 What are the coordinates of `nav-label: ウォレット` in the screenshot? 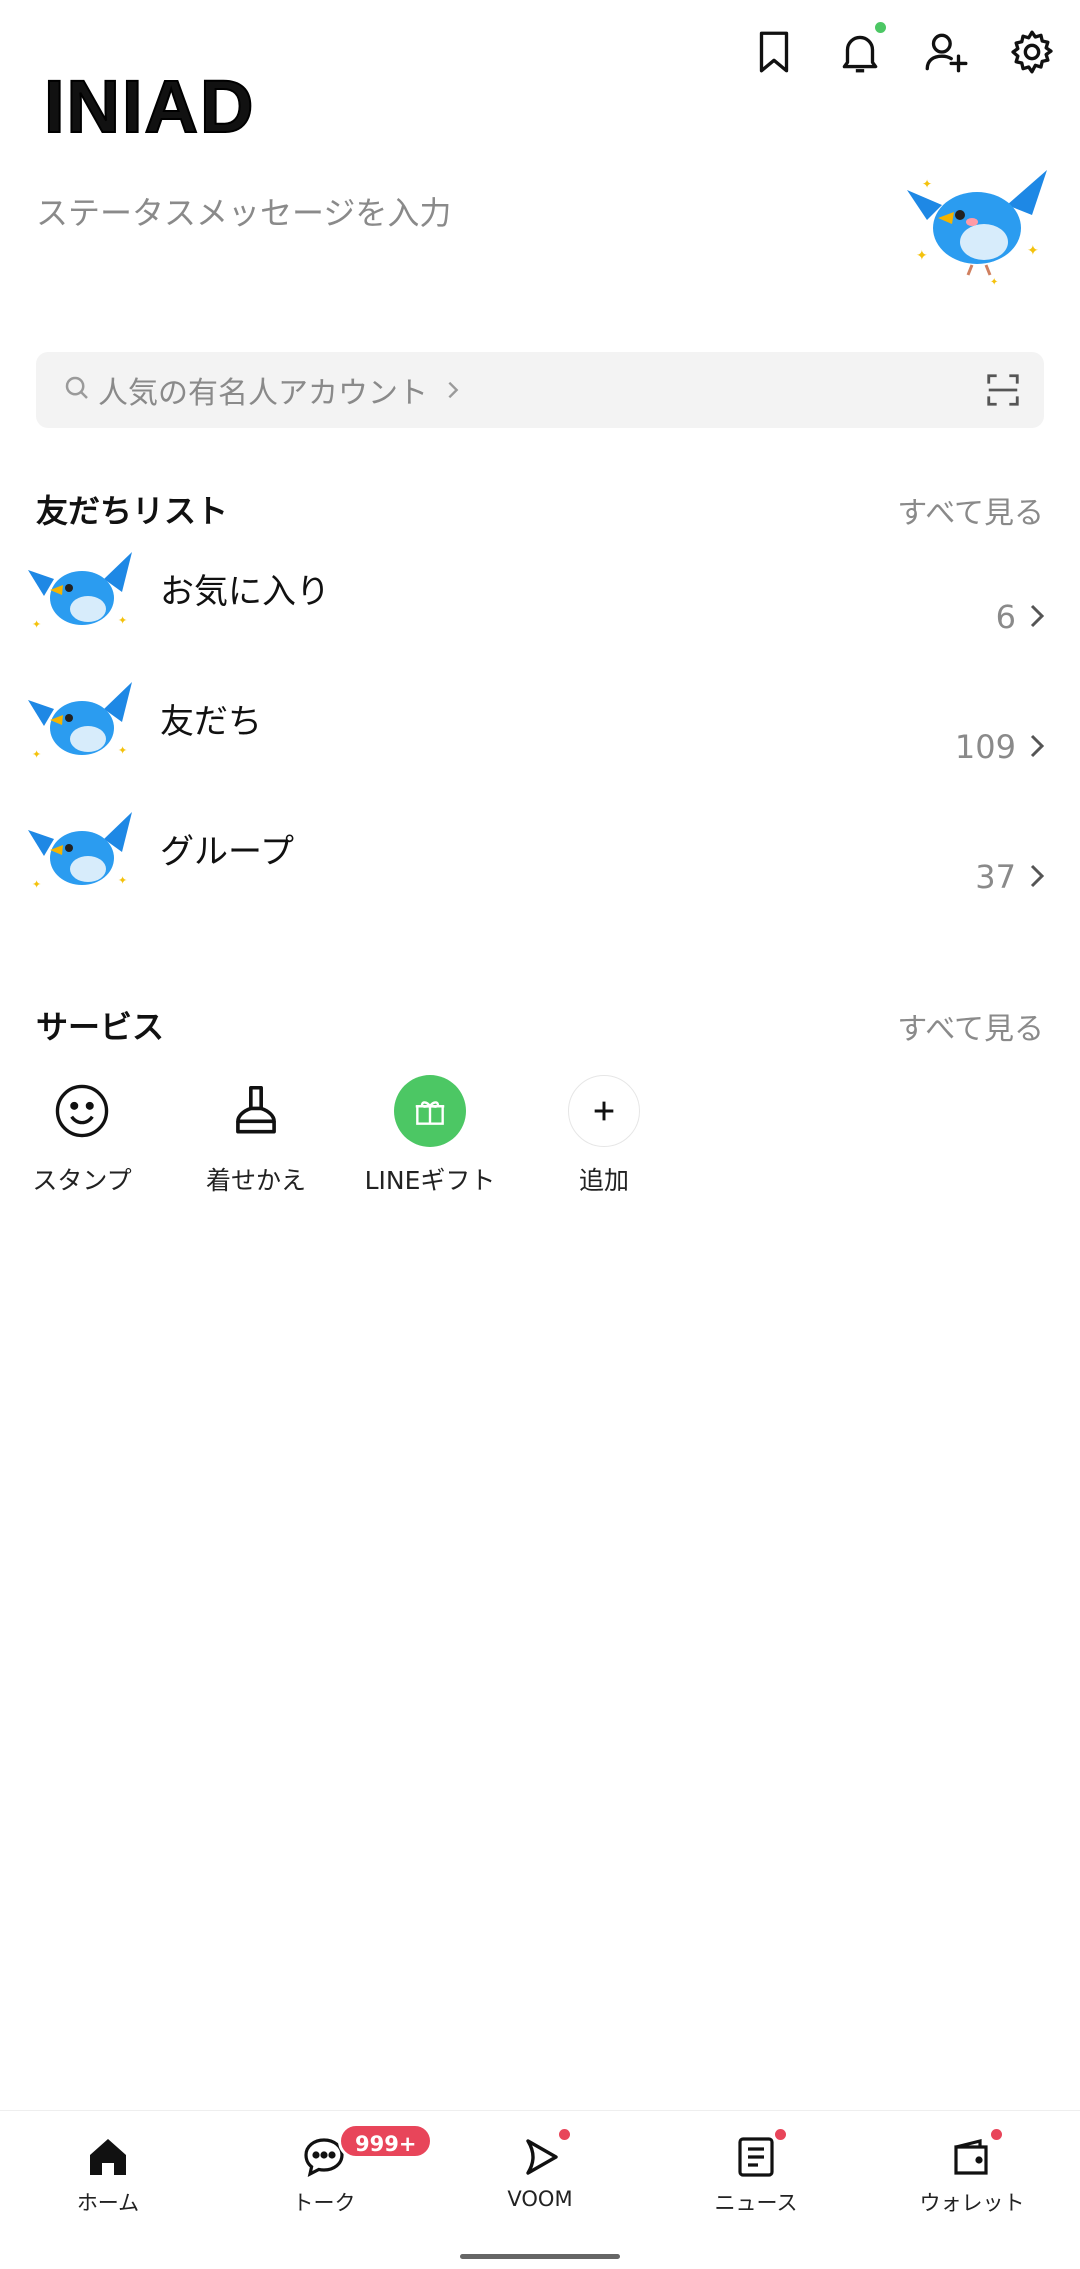 It's located at (972, 2203).